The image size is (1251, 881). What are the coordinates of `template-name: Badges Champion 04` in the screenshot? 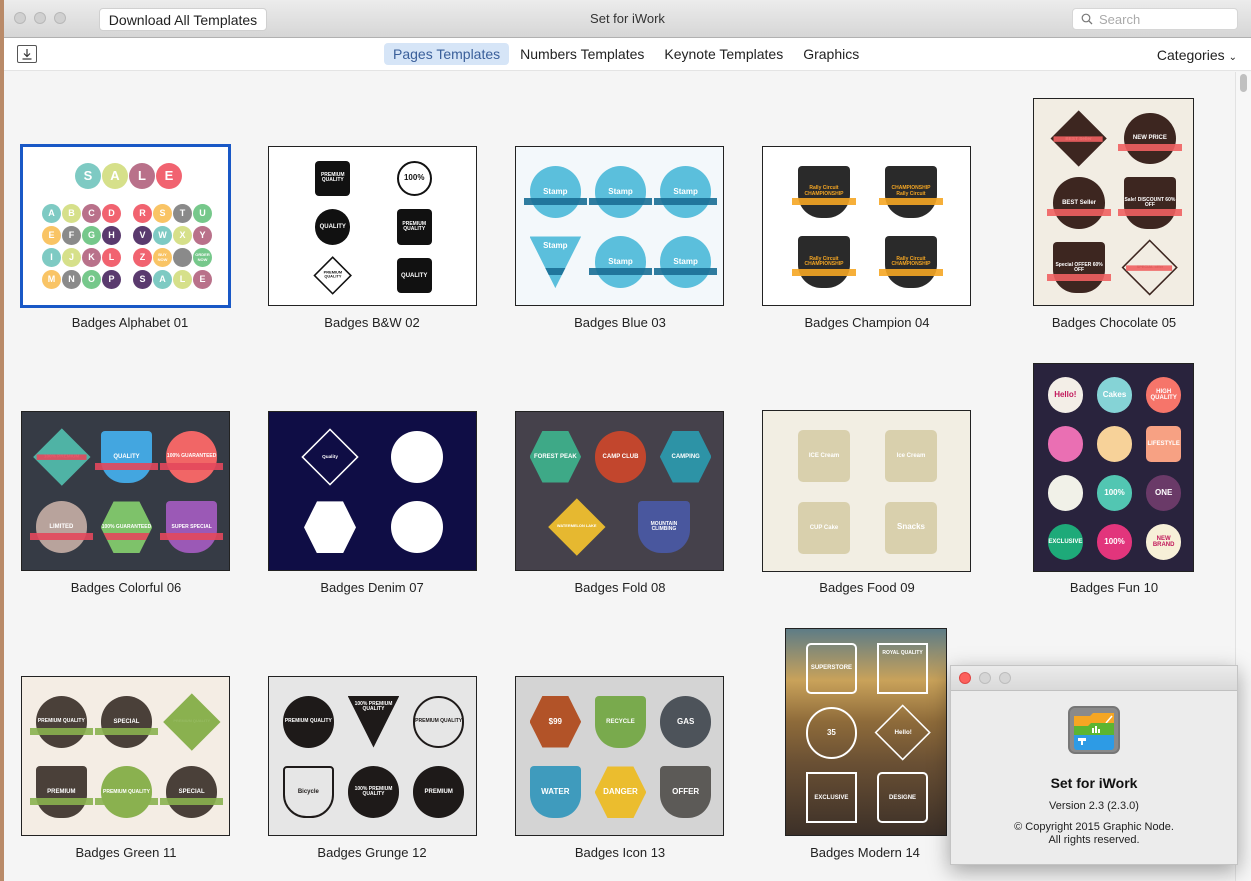 It's located at (867, 322).